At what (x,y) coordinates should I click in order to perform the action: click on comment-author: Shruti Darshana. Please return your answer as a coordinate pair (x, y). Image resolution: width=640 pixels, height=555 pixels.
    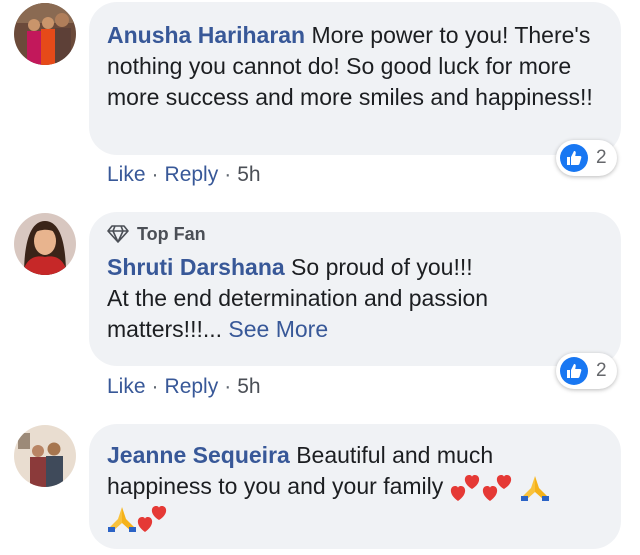
    Looking at the image, I should click on (196, 267).